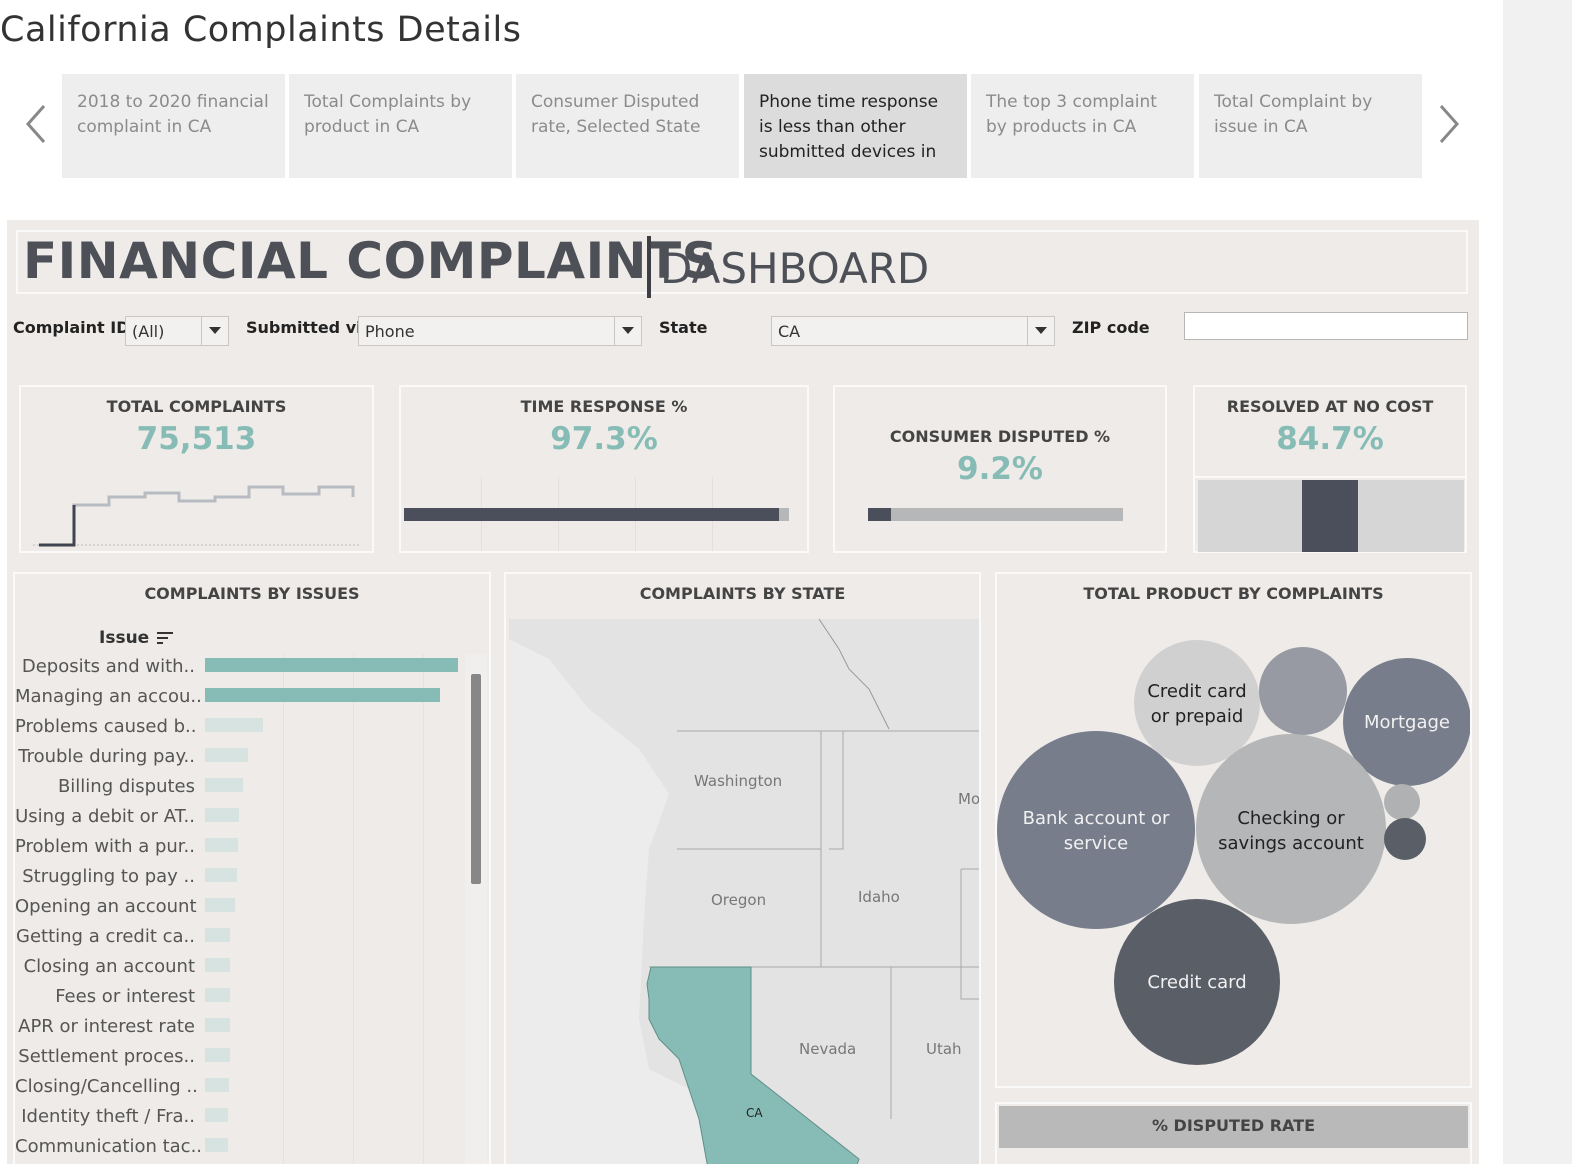 Image resolution: width=1572 pixels, height=1164 pixels. What do you see at coordinates (1330, 469) in the screenshot?
I see `kpi-resolved-no-cost: RESOLVED AT NO COST 84.7%` at bounding box center [1330, 469].